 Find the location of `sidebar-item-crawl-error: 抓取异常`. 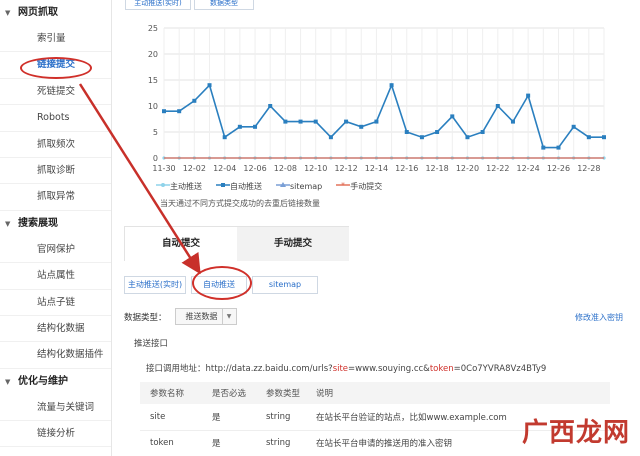

sidebar-item-crawl-error: 抓取异常 is located at coordinates (55, 197).